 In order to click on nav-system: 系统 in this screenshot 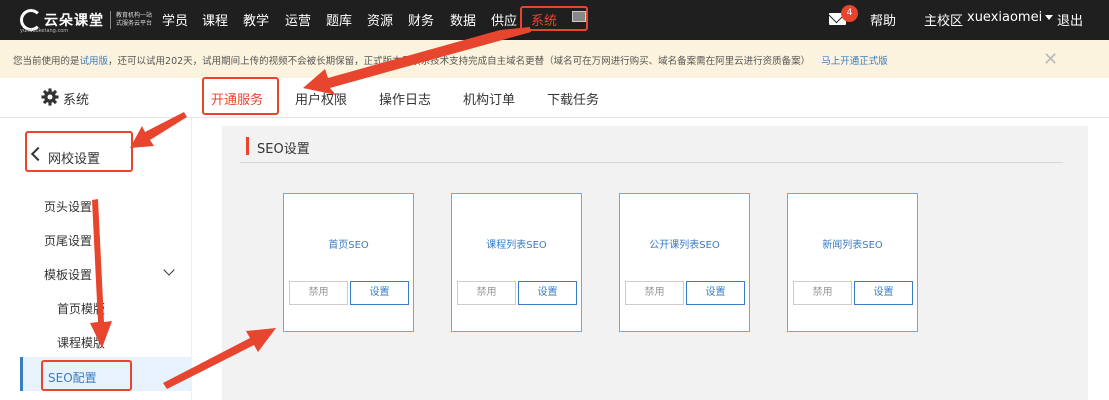, I will do `click(544, 19)`.